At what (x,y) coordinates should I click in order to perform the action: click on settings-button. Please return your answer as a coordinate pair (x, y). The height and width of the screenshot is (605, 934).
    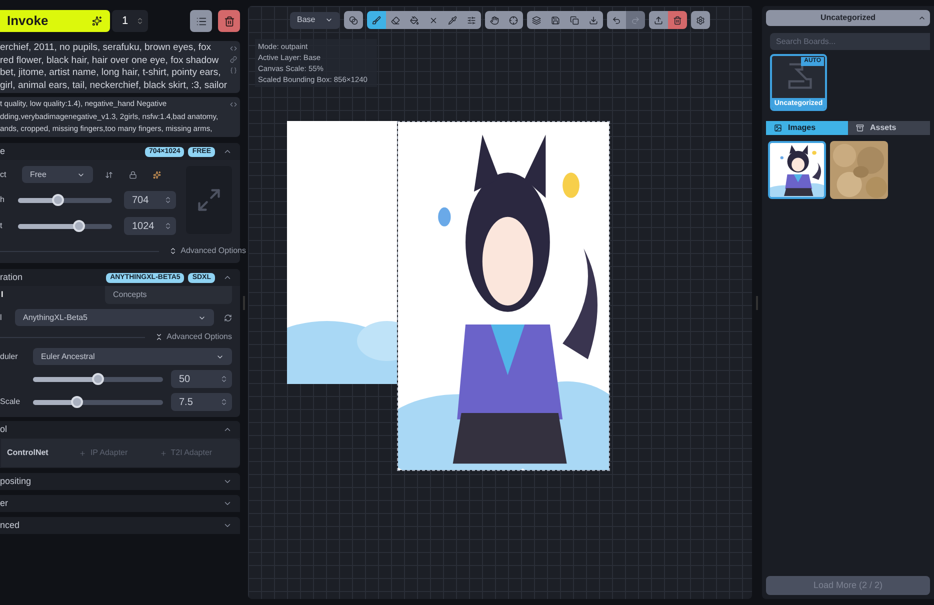
    Looking at the image, I should click on (700, 20).